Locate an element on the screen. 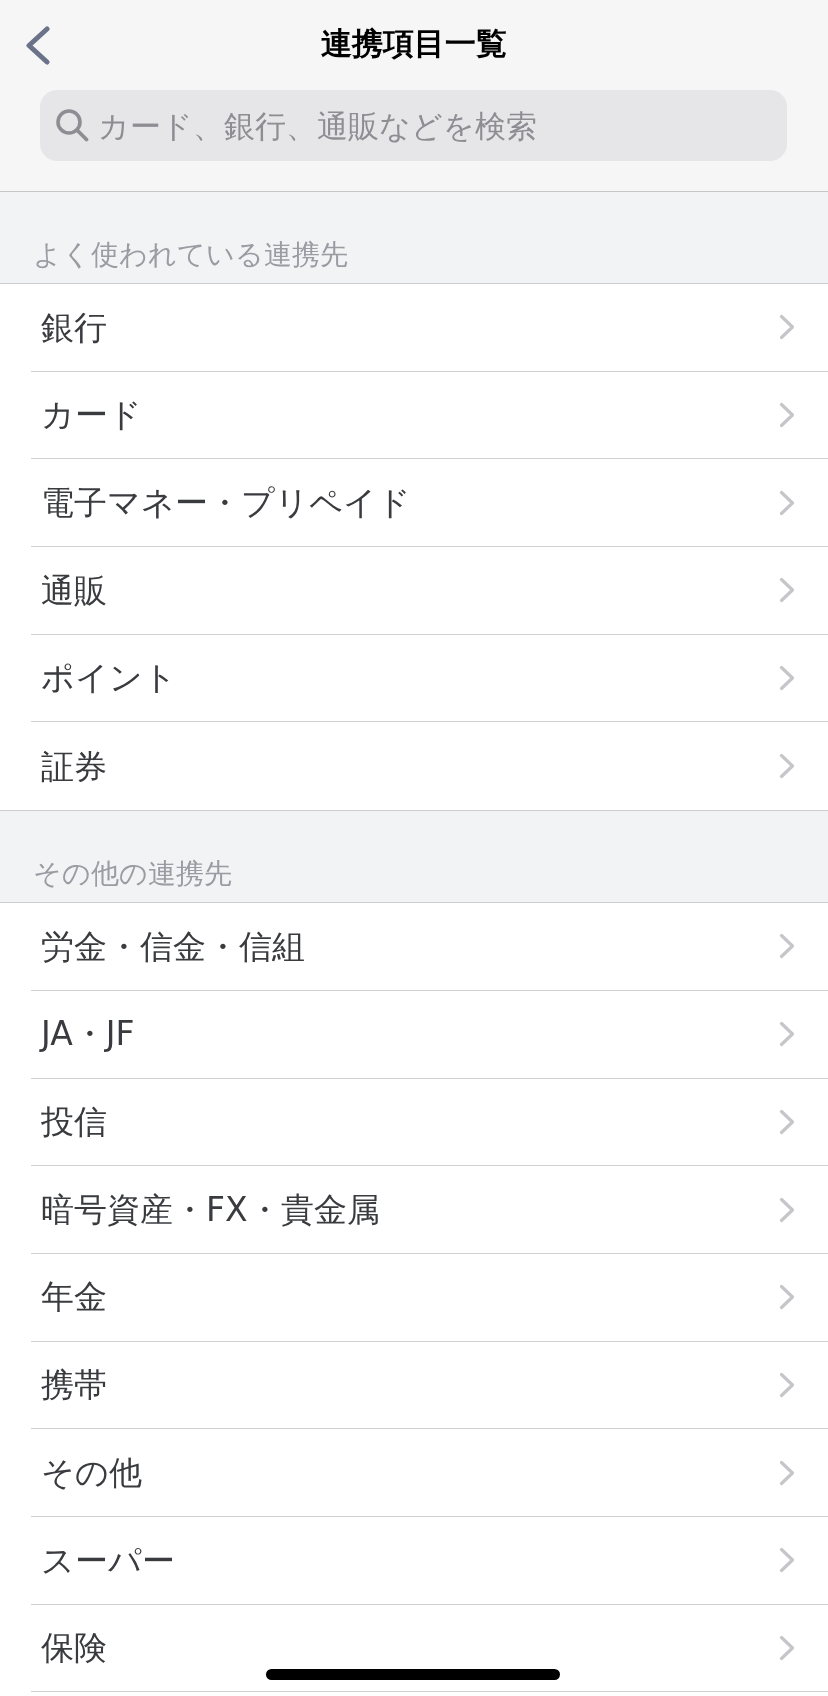  section-title: その他の連携先 is located at coordinates (132, 874).